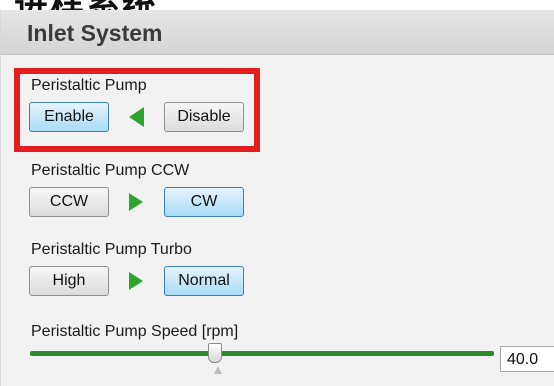 Image resolution: width=554 pixels, height=386 pixels. Describe the element at coordinates (95, 33) in the screenshot. I see `panel-title: Inlet System` at that location.